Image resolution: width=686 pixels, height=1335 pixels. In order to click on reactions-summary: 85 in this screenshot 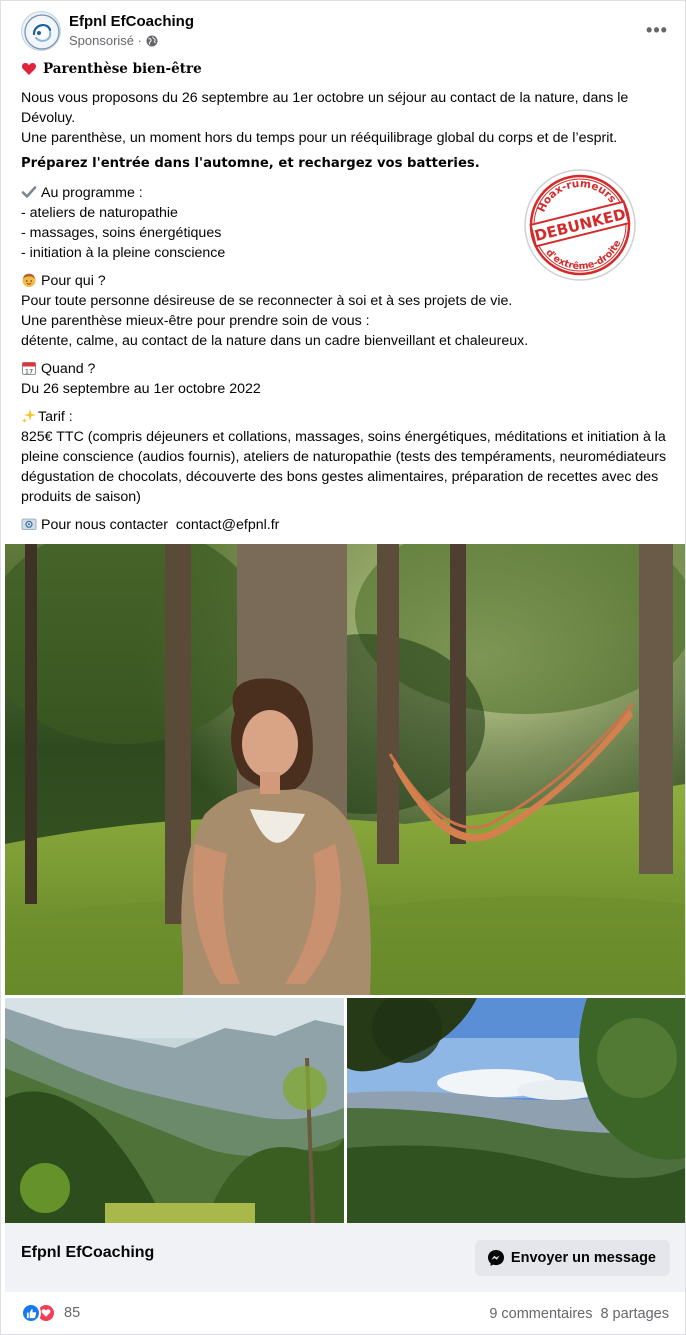, I will do `click(50, 1313)`.